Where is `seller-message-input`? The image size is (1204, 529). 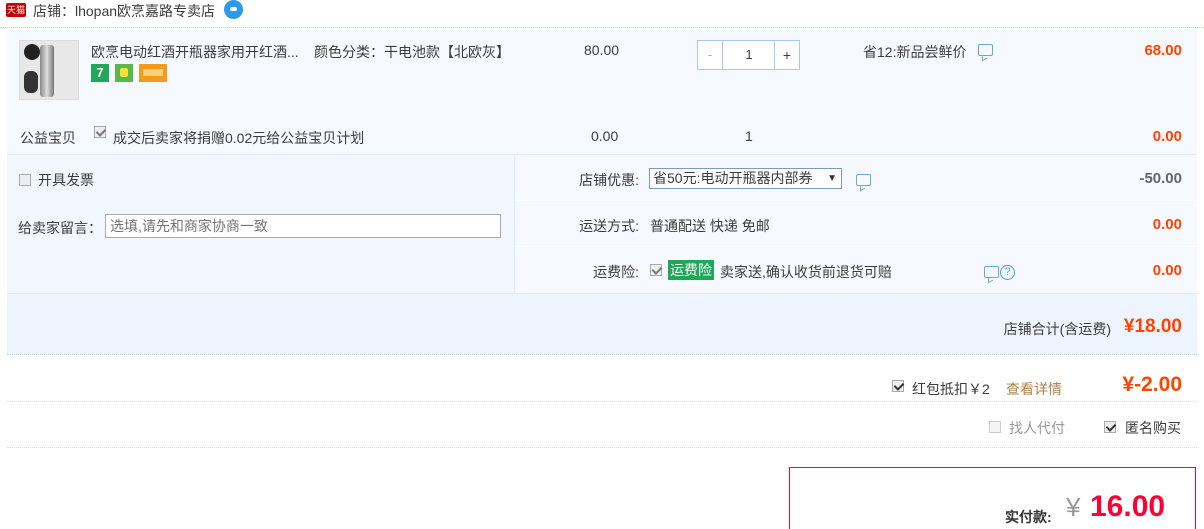
seller-message-input is located at coordinates (303, 226).